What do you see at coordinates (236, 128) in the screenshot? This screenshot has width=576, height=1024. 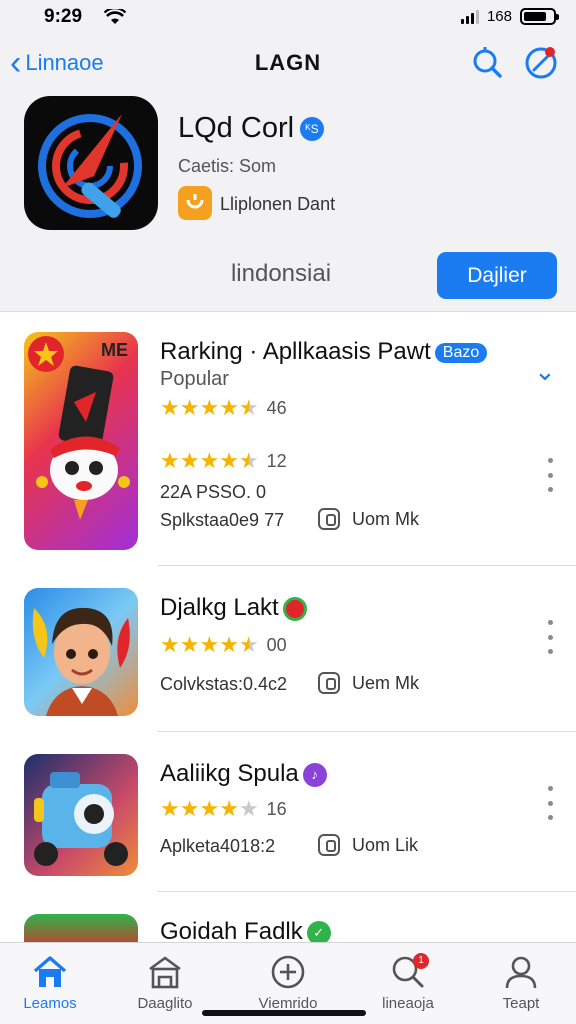 I see `app-name-text: LQd Corl` at bounding box center [236, 128].